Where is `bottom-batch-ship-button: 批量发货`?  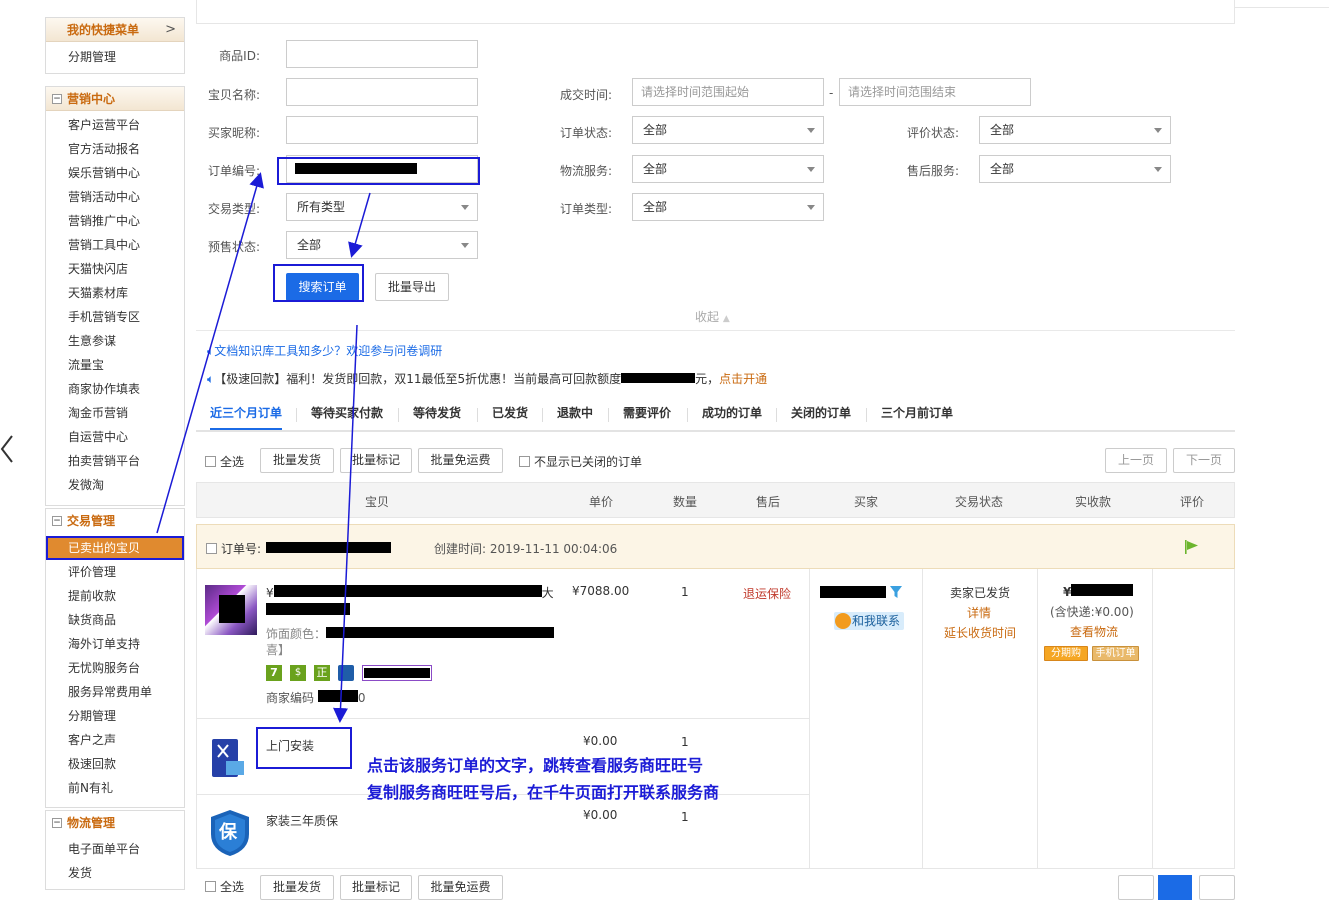 bottom-batch-ship-button: 批量发货 is located at coordinates (297, 887).